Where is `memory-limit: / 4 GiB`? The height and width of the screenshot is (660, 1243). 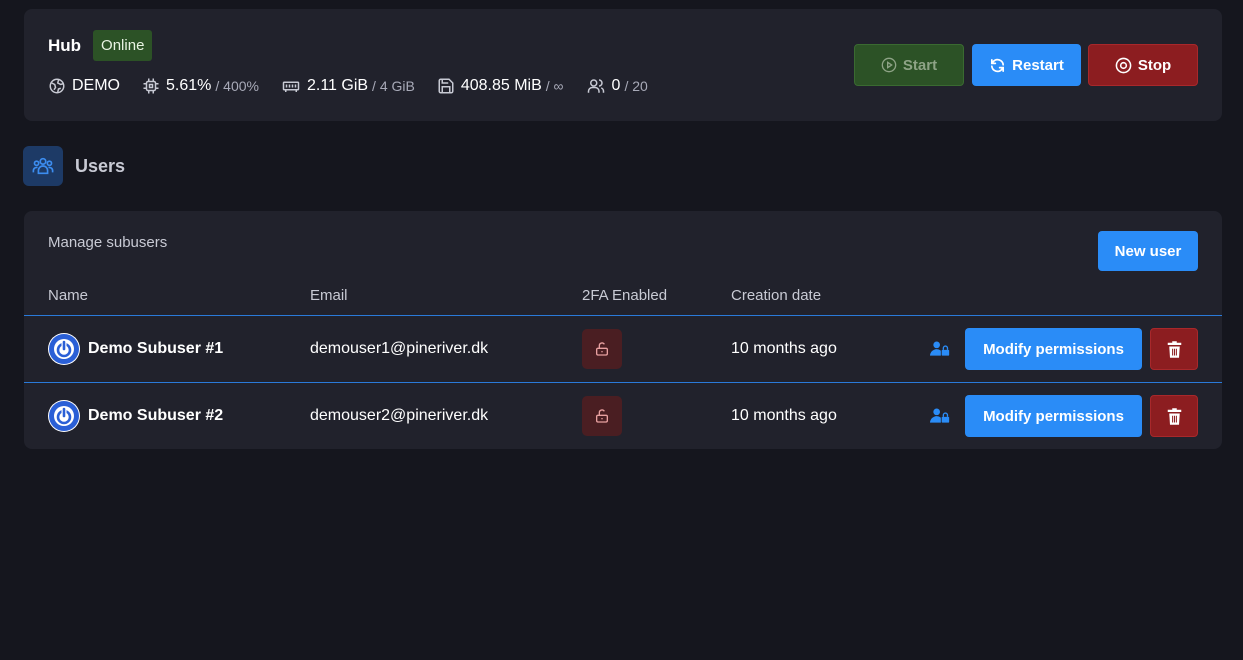 memory-limit: / 4 GiB is located at coordinates (393, 86).